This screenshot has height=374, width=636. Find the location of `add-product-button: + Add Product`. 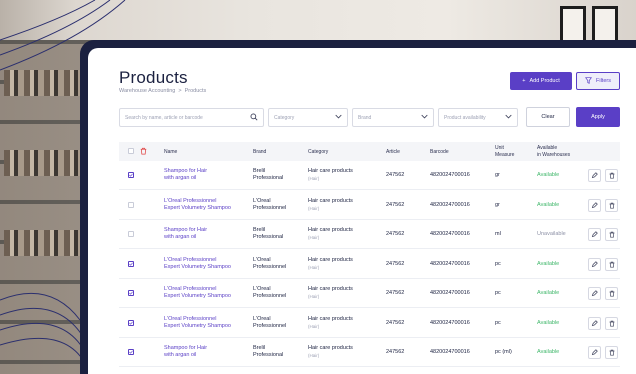

add-product-button: + Add Product is located at coordinates (541, 81).